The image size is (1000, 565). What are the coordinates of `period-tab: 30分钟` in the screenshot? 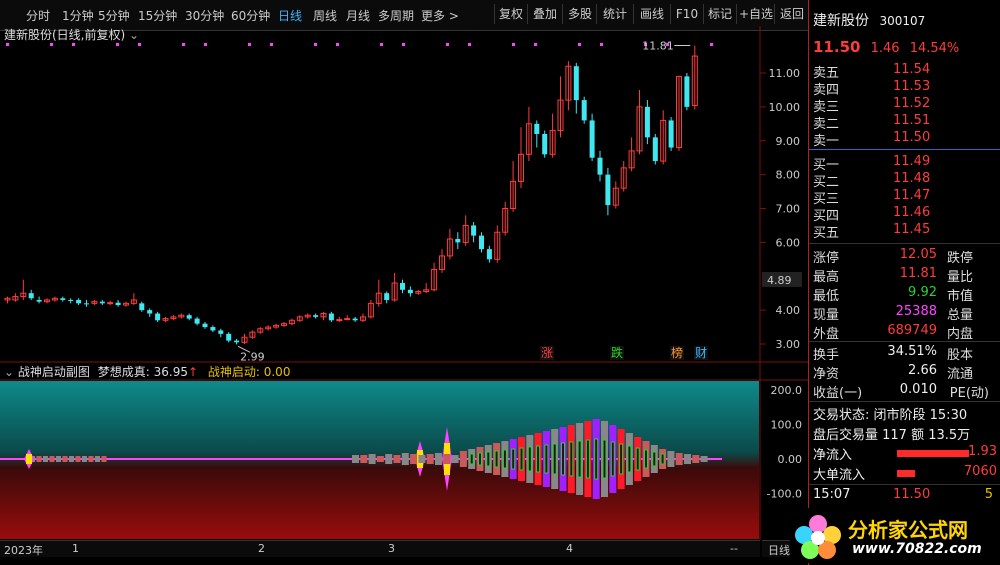 It's located at (204, 15).